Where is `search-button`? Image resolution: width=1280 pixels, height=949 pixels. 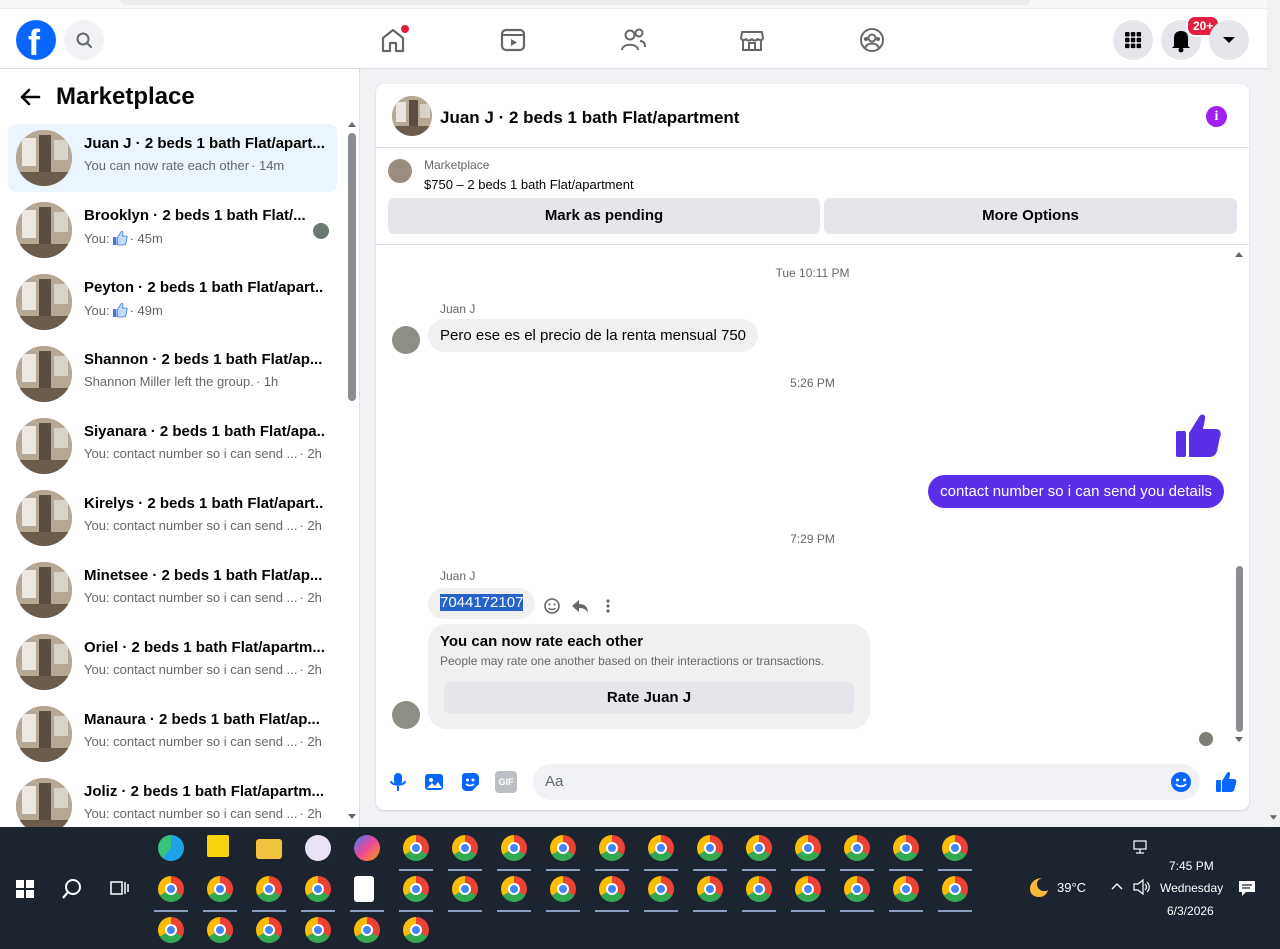
search-button is located at coordinates (84, 40).